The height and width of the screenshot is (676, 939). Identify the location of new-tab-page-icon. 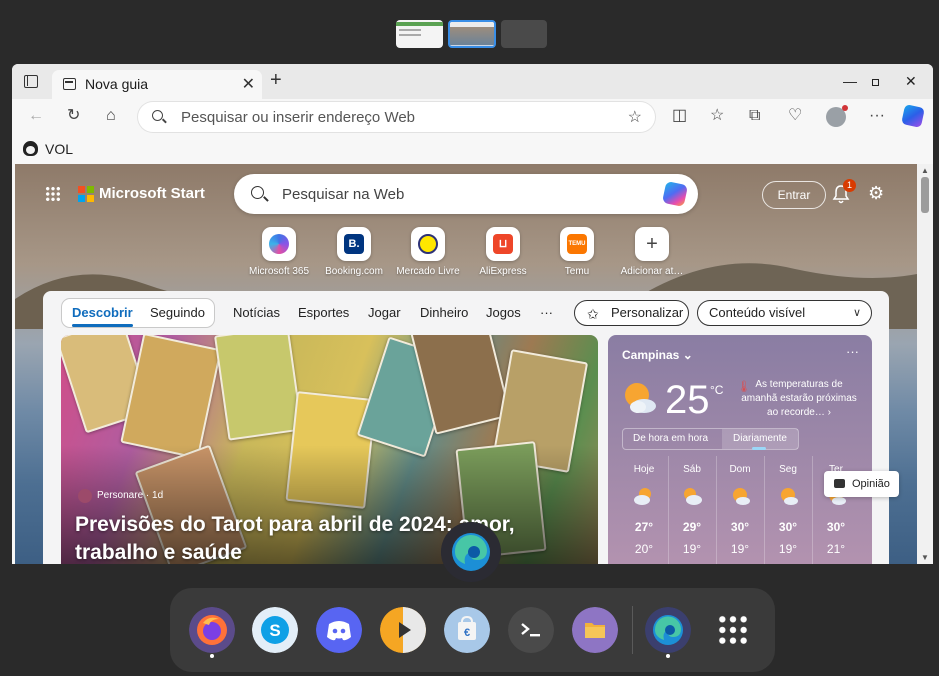
(69, 84).